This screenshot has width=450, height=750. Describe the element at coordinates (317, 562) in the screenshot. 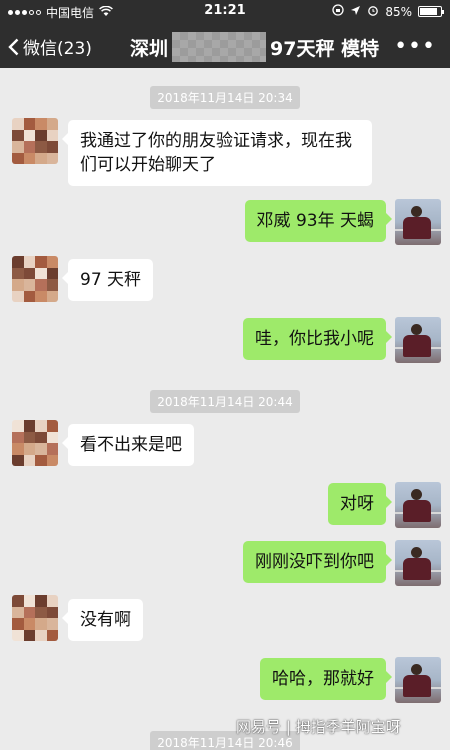

I see `message-bubble-sent: 刚刚没吓到你吧` at that location.